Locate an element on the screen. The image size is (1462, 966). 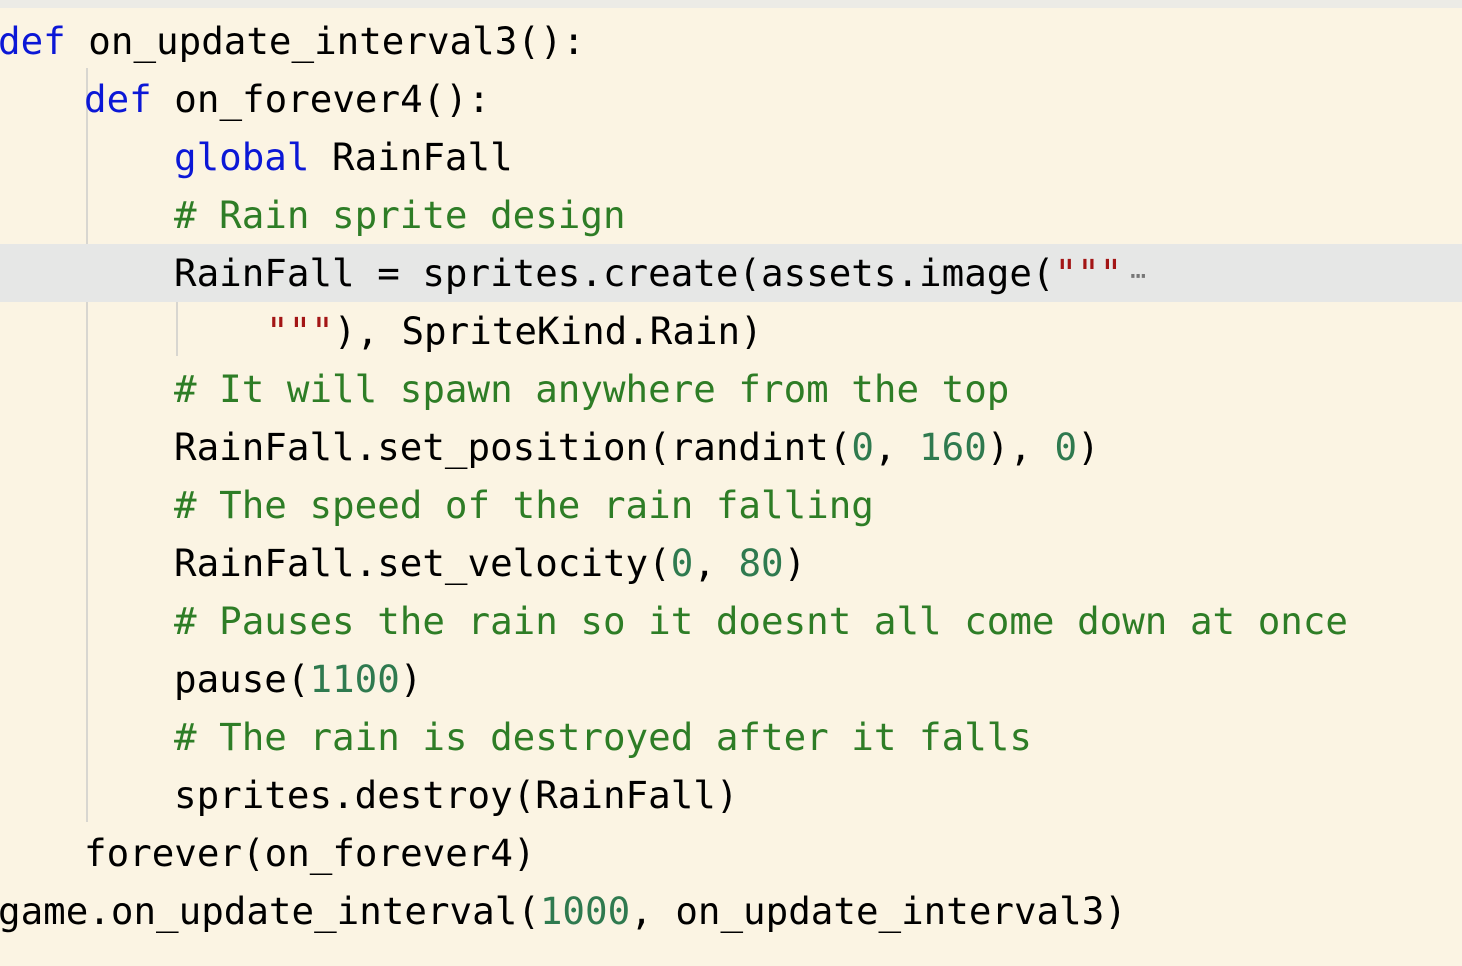
code-line: def on_update_interval3(): is located at coordinates (731, 41).